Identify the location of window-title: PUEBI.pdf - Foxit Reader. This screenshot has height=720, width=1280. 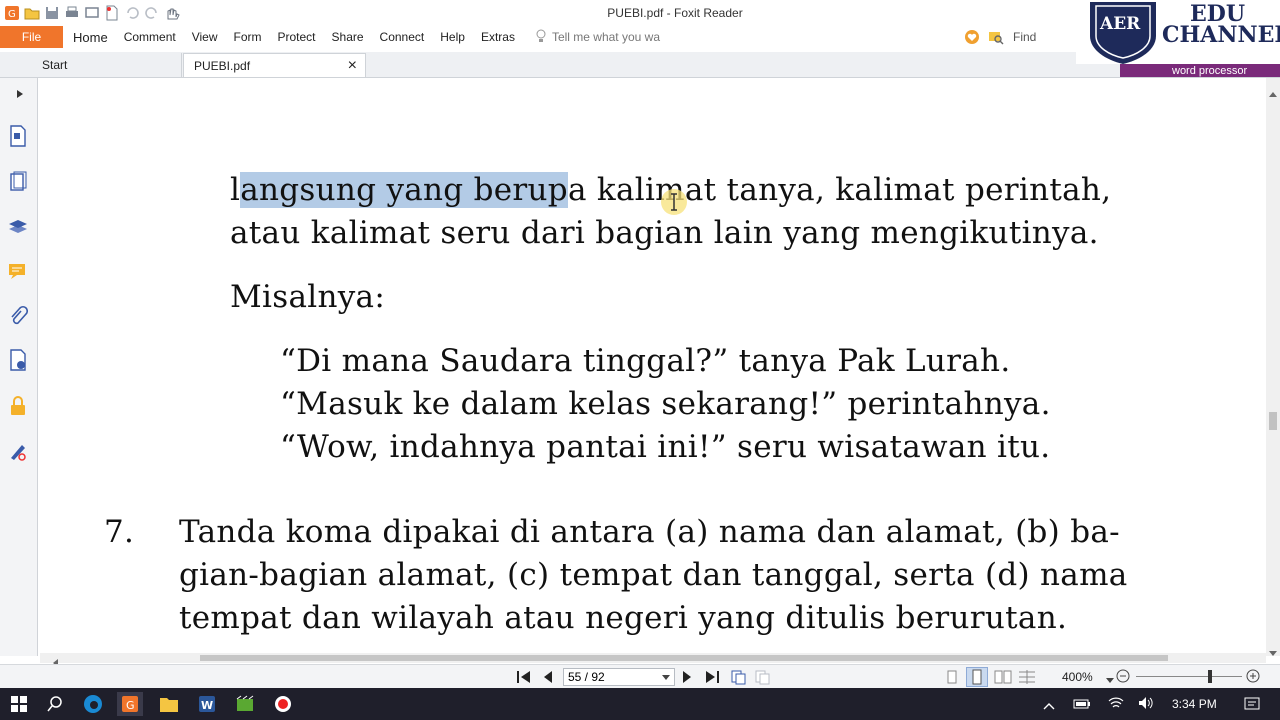
(675, 13).